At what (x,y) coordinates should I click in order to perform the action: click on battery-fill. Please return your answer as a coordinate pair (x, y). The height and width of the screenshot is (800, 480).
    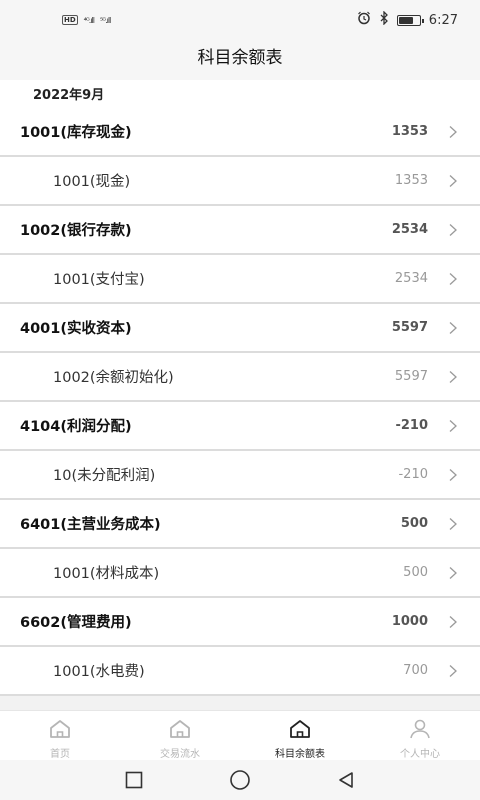
    Looking at the image, I should click on (406, 20).